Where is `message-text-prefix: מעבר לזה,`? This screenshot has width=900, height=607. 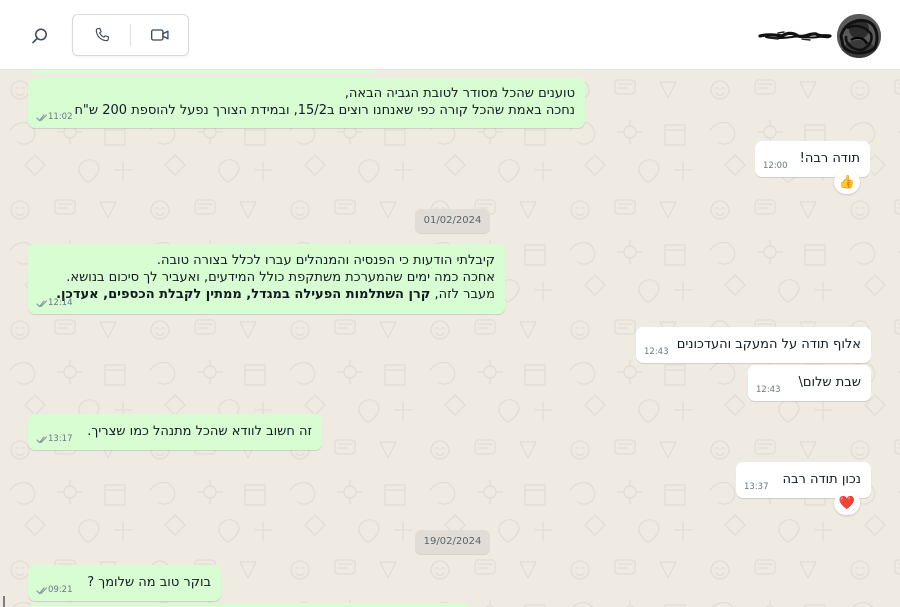
message-text-prefix: מעבר לזה, is located at coordinates (462, 294).